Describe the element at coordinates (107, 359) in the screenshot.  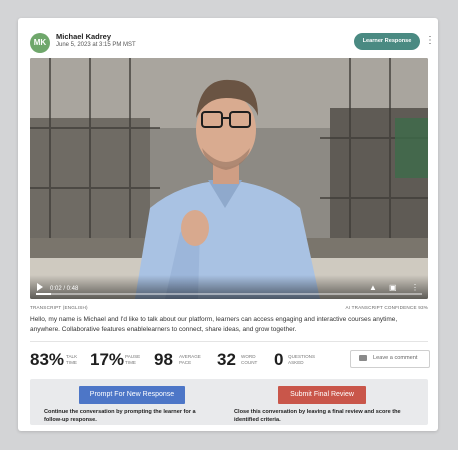
I see `stat-value: 17%` at that location.